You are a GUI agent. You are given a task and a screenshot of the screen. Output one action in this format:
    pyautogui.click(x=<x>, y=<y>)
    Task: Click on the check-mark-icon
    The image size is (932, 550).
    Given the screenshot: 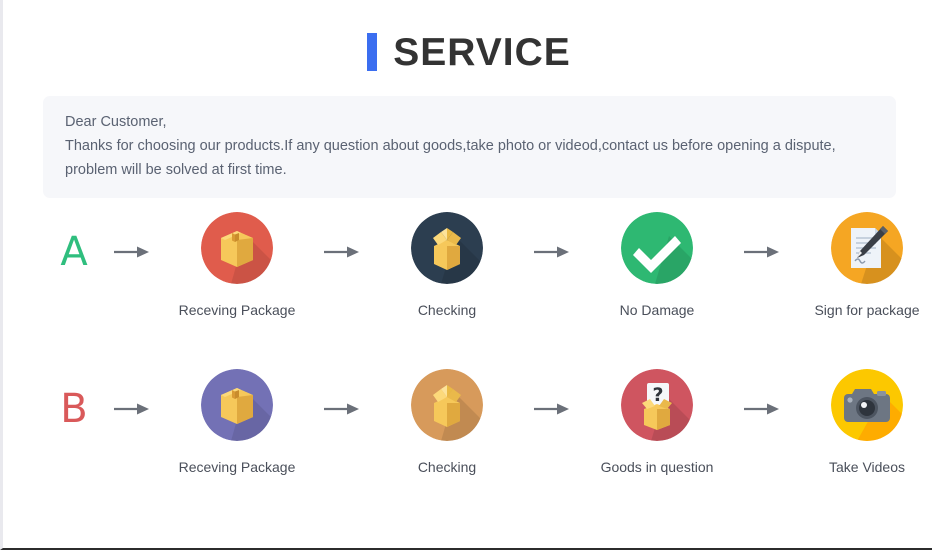 What is the action you would take?
    pyautogui.click(x=657, y=248)
    